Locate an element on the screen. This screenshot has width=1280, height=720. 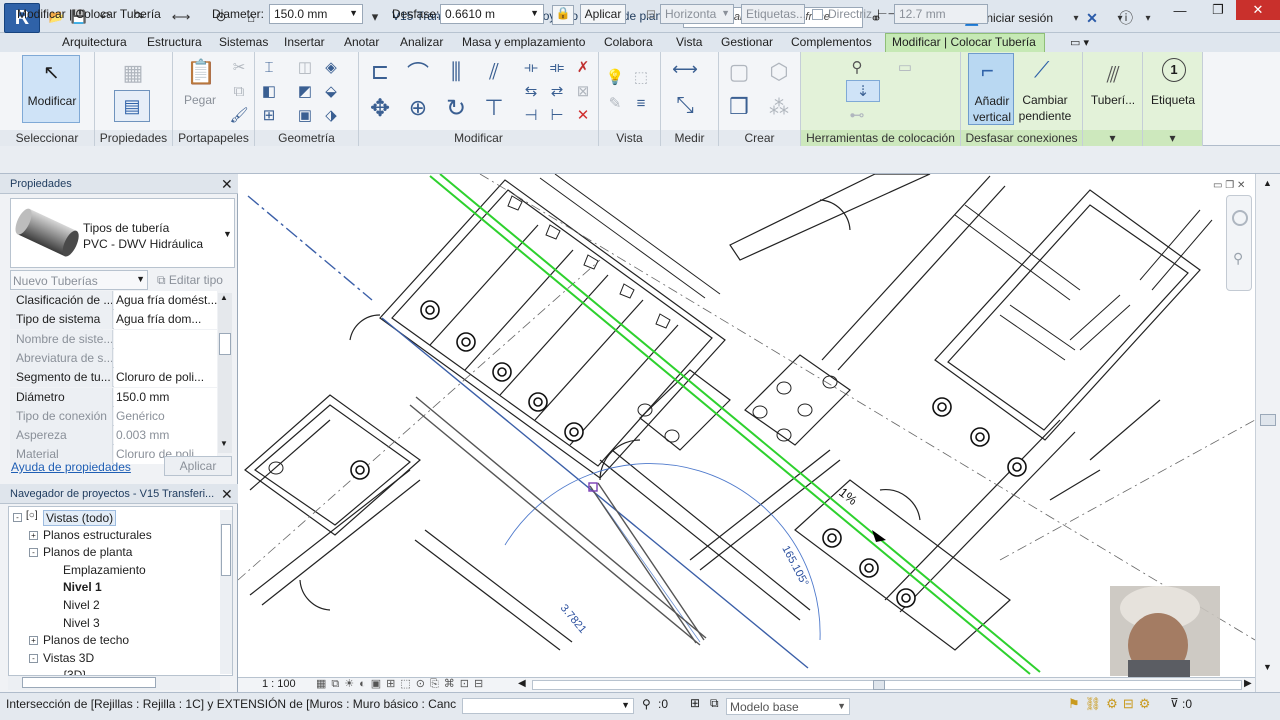
selection-filter-icons: ⚑⛓⚙⊟⚙ is located at coordinates (1111, 704).